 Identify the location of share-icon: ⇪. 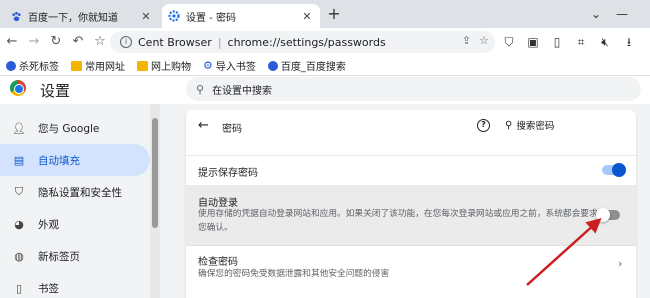
(466, 40).